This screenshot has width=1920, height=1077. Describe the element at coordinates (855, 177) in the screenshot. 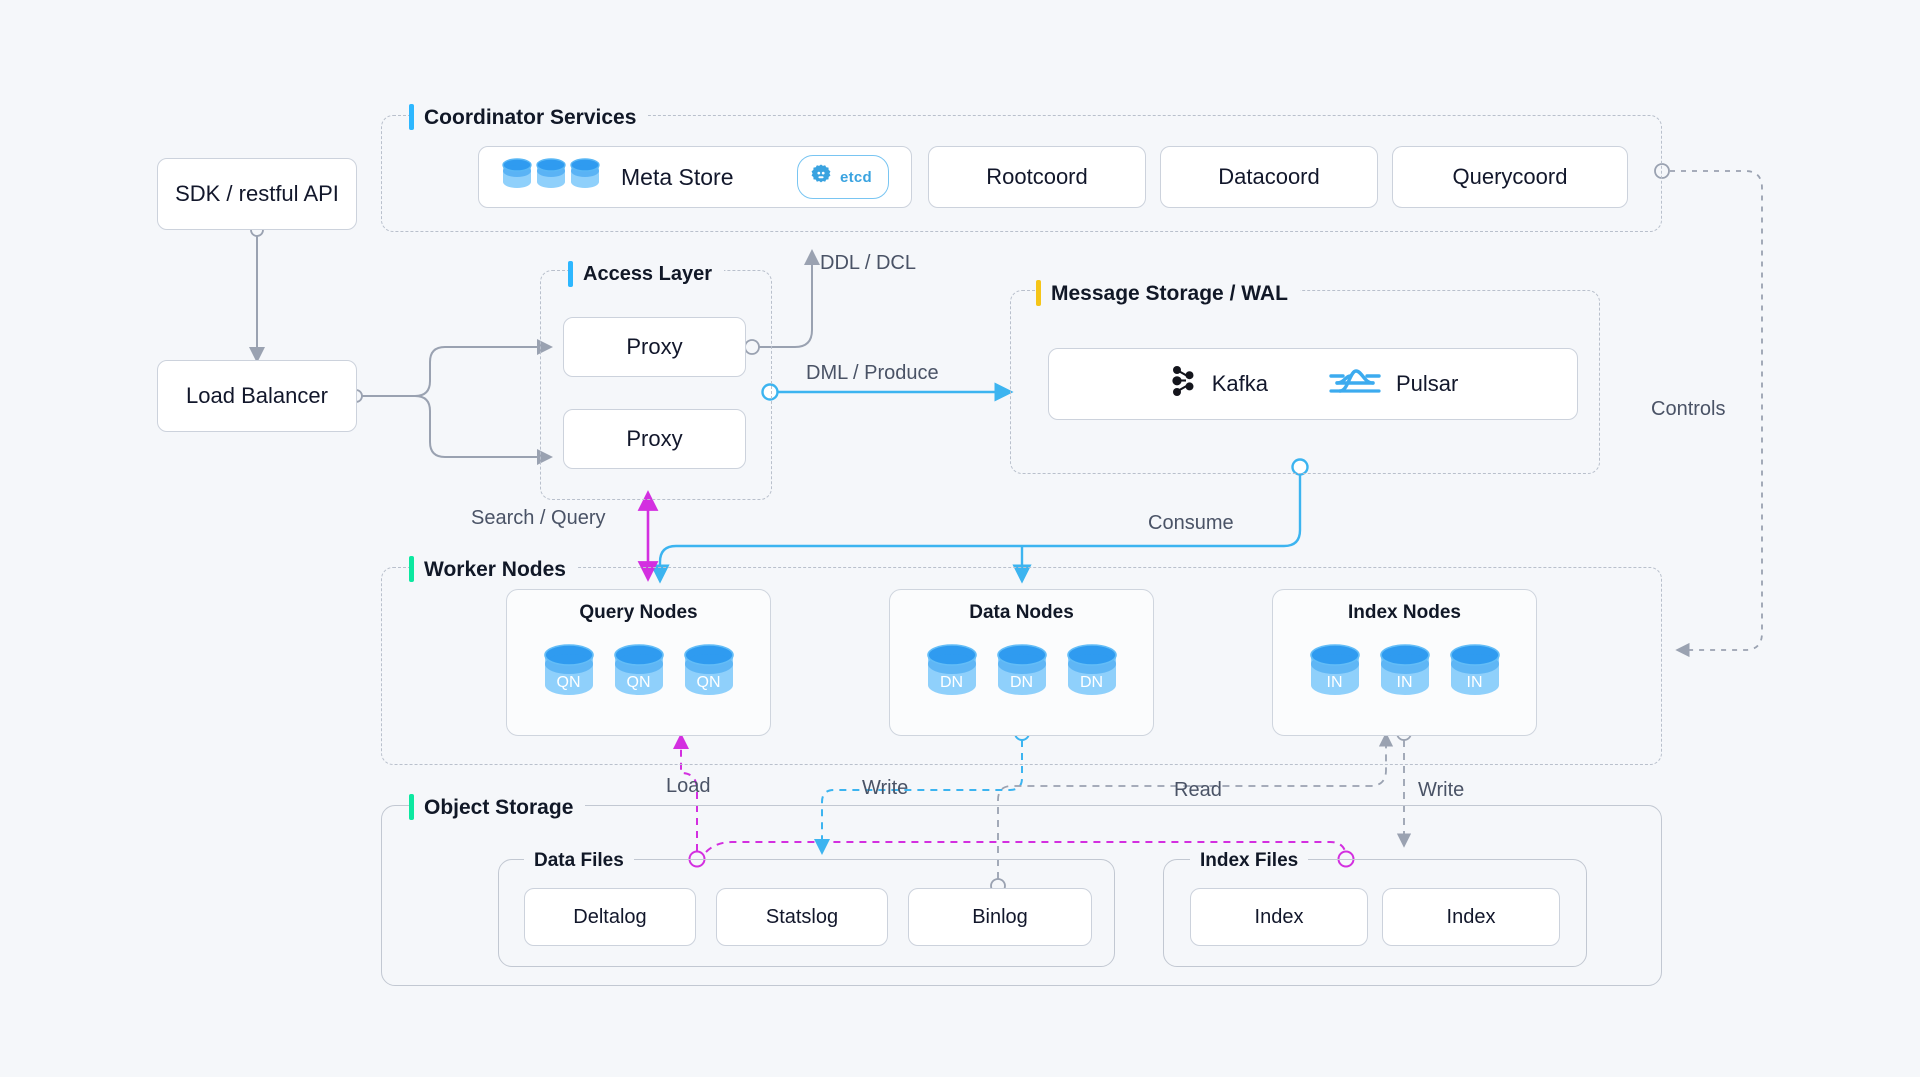

I see `etcd-label: etcd` at that location.